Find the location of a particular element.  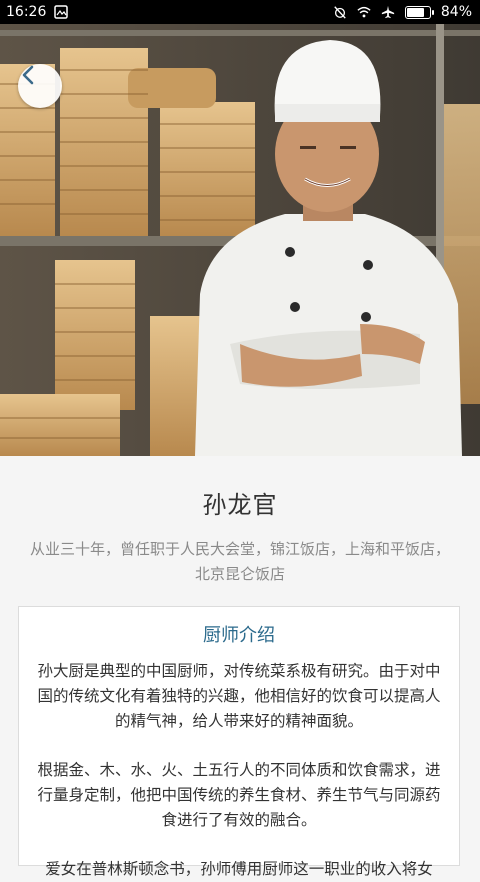

alarm-off-icon is located at coordinates (340, 12).